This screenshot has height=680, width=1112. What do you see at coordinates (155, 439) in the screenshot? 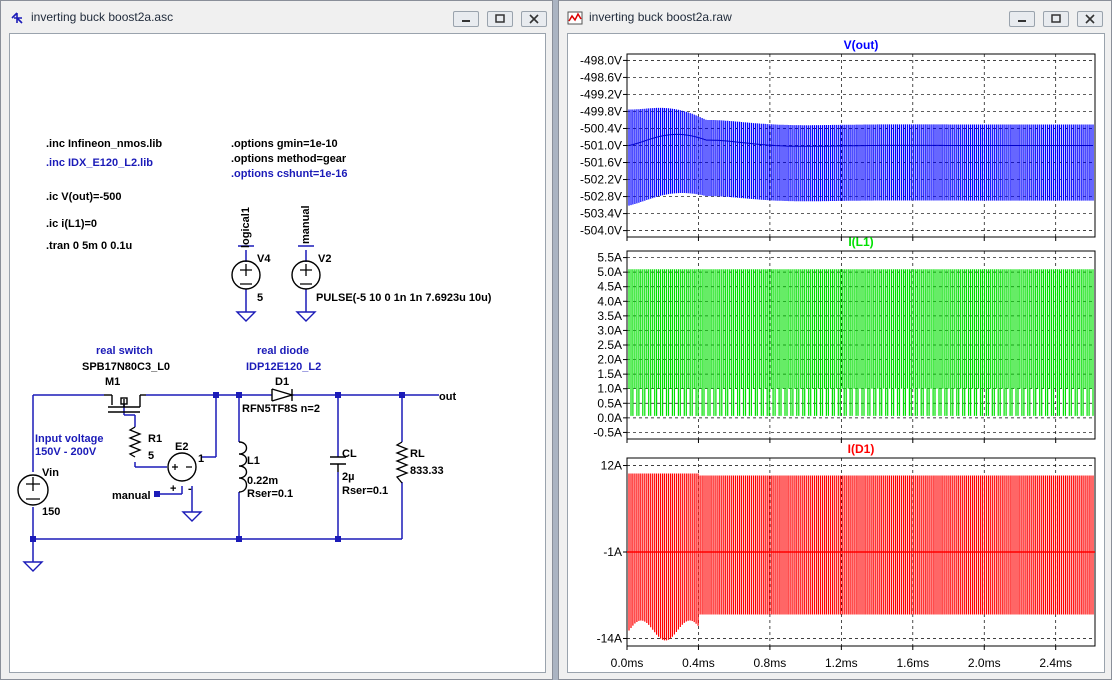
I see `r1-label: R1` at bounding box center [155, 439].